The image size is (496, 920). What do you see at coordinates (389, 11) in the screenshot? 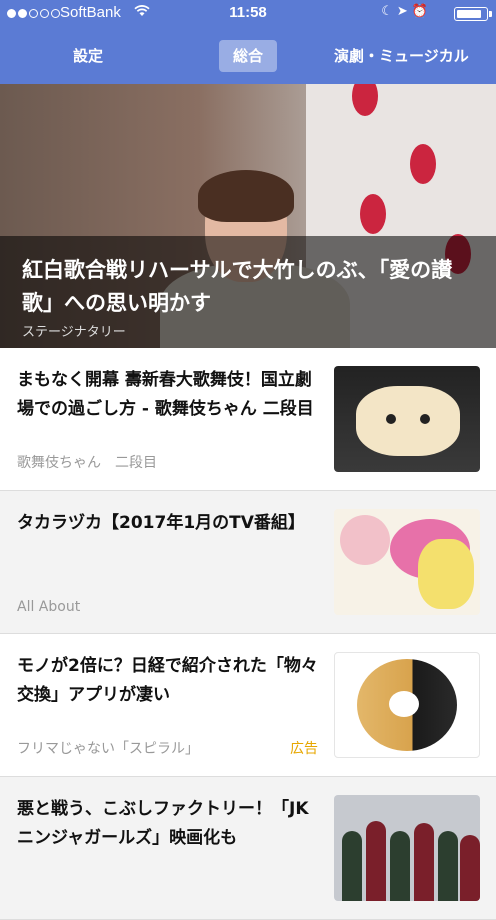
I see `moon-icon: ☾` at bounding box center [389, 11].